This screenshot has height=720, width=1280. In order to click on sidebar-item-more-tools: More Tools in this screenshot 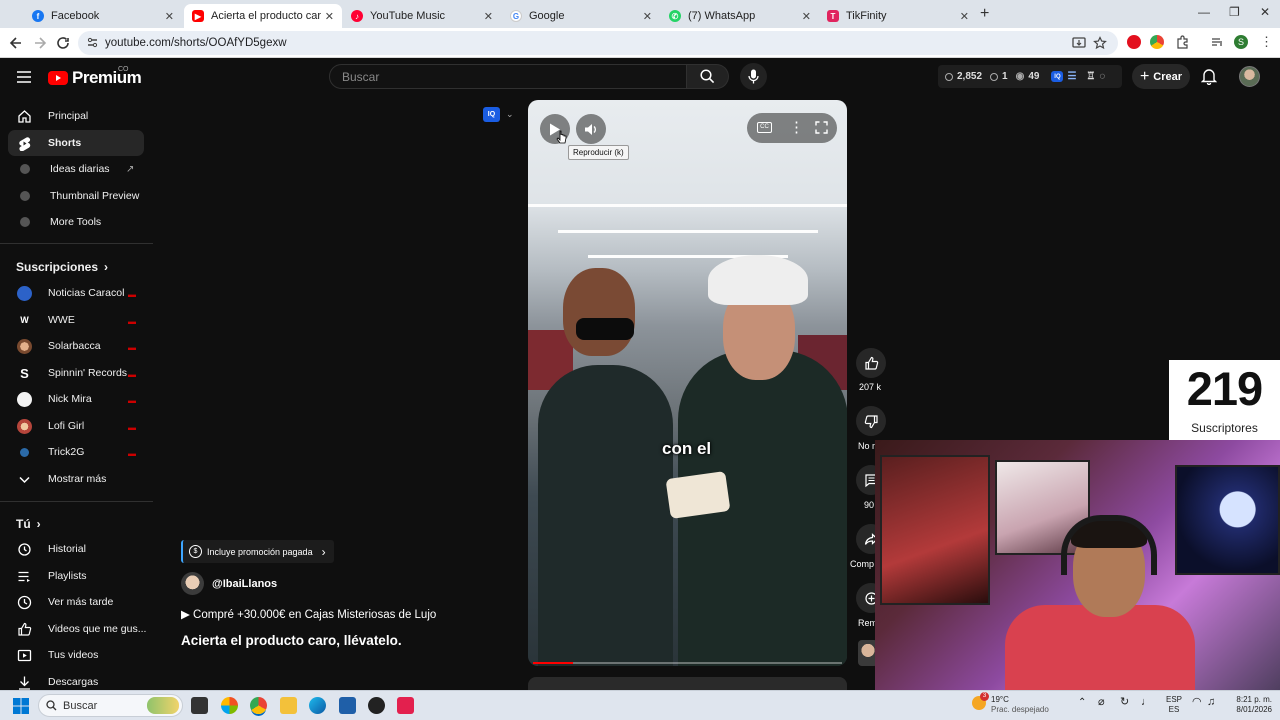, I will do `click(76, 222)`.